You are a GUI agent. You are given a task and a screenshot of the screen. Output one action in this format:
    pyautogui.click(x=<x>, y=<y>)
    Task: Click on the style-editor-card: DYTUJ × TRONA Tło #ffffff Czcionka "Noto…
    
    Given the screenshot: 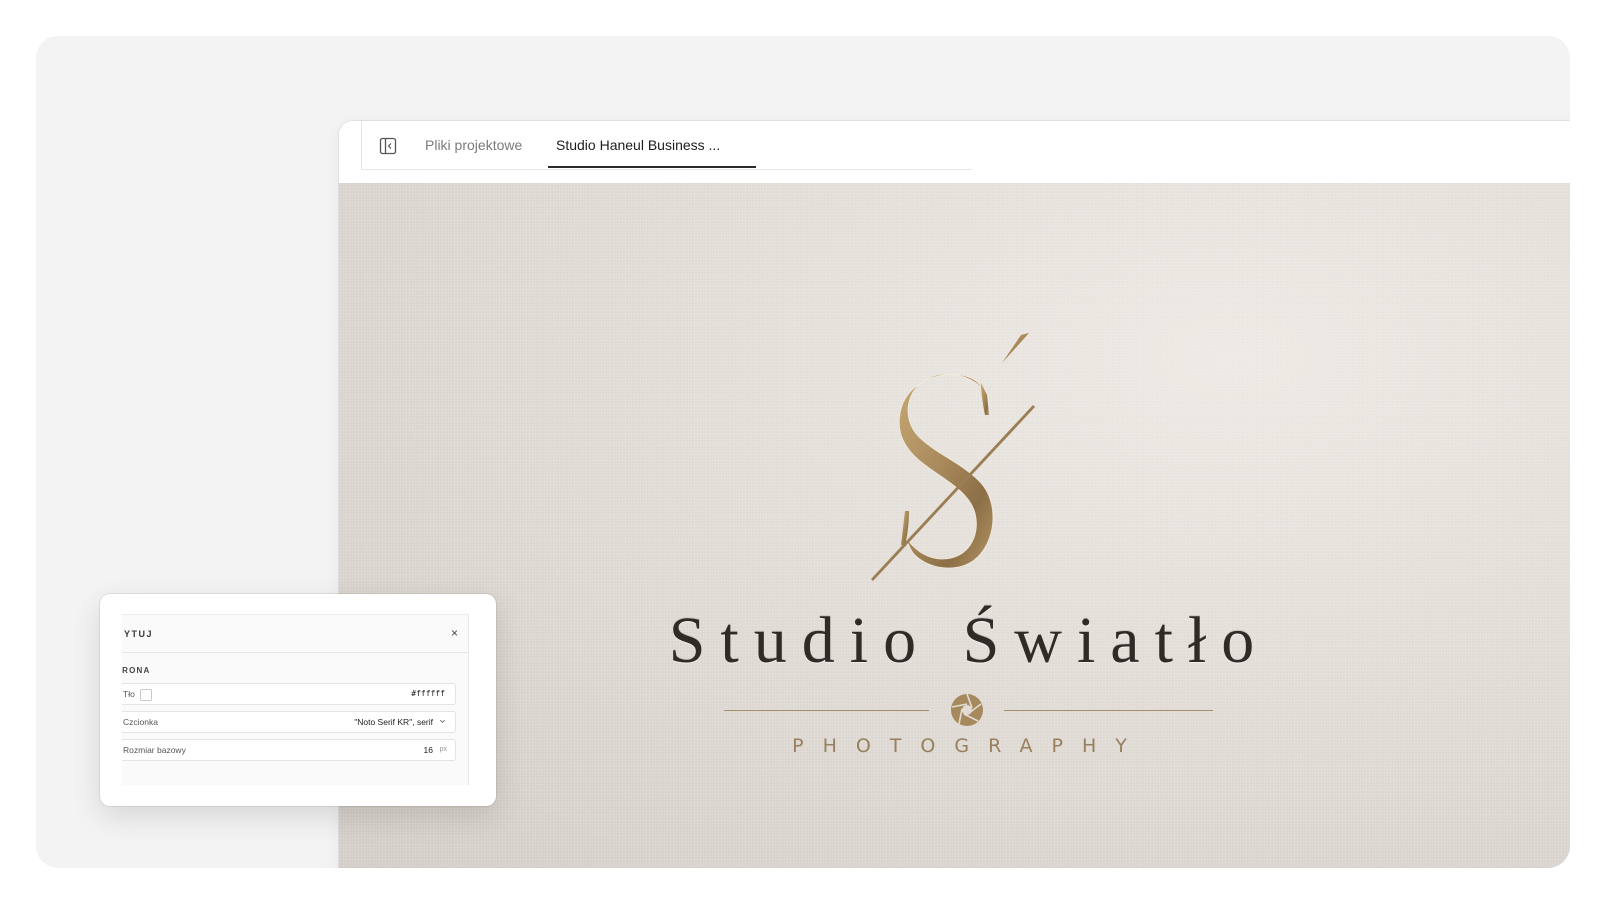 What is the action you would take?
    pyautogui.click(x=298, y=700)
    